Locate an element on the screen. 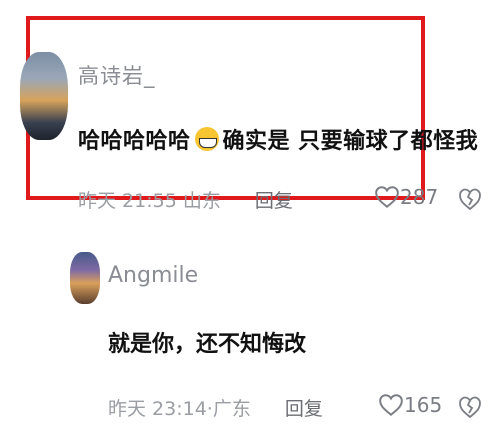 Image resolution: width=500 pixels, height=440 pixels. comment-time: 昨天 23:14 is located at coordinates (157, 409).